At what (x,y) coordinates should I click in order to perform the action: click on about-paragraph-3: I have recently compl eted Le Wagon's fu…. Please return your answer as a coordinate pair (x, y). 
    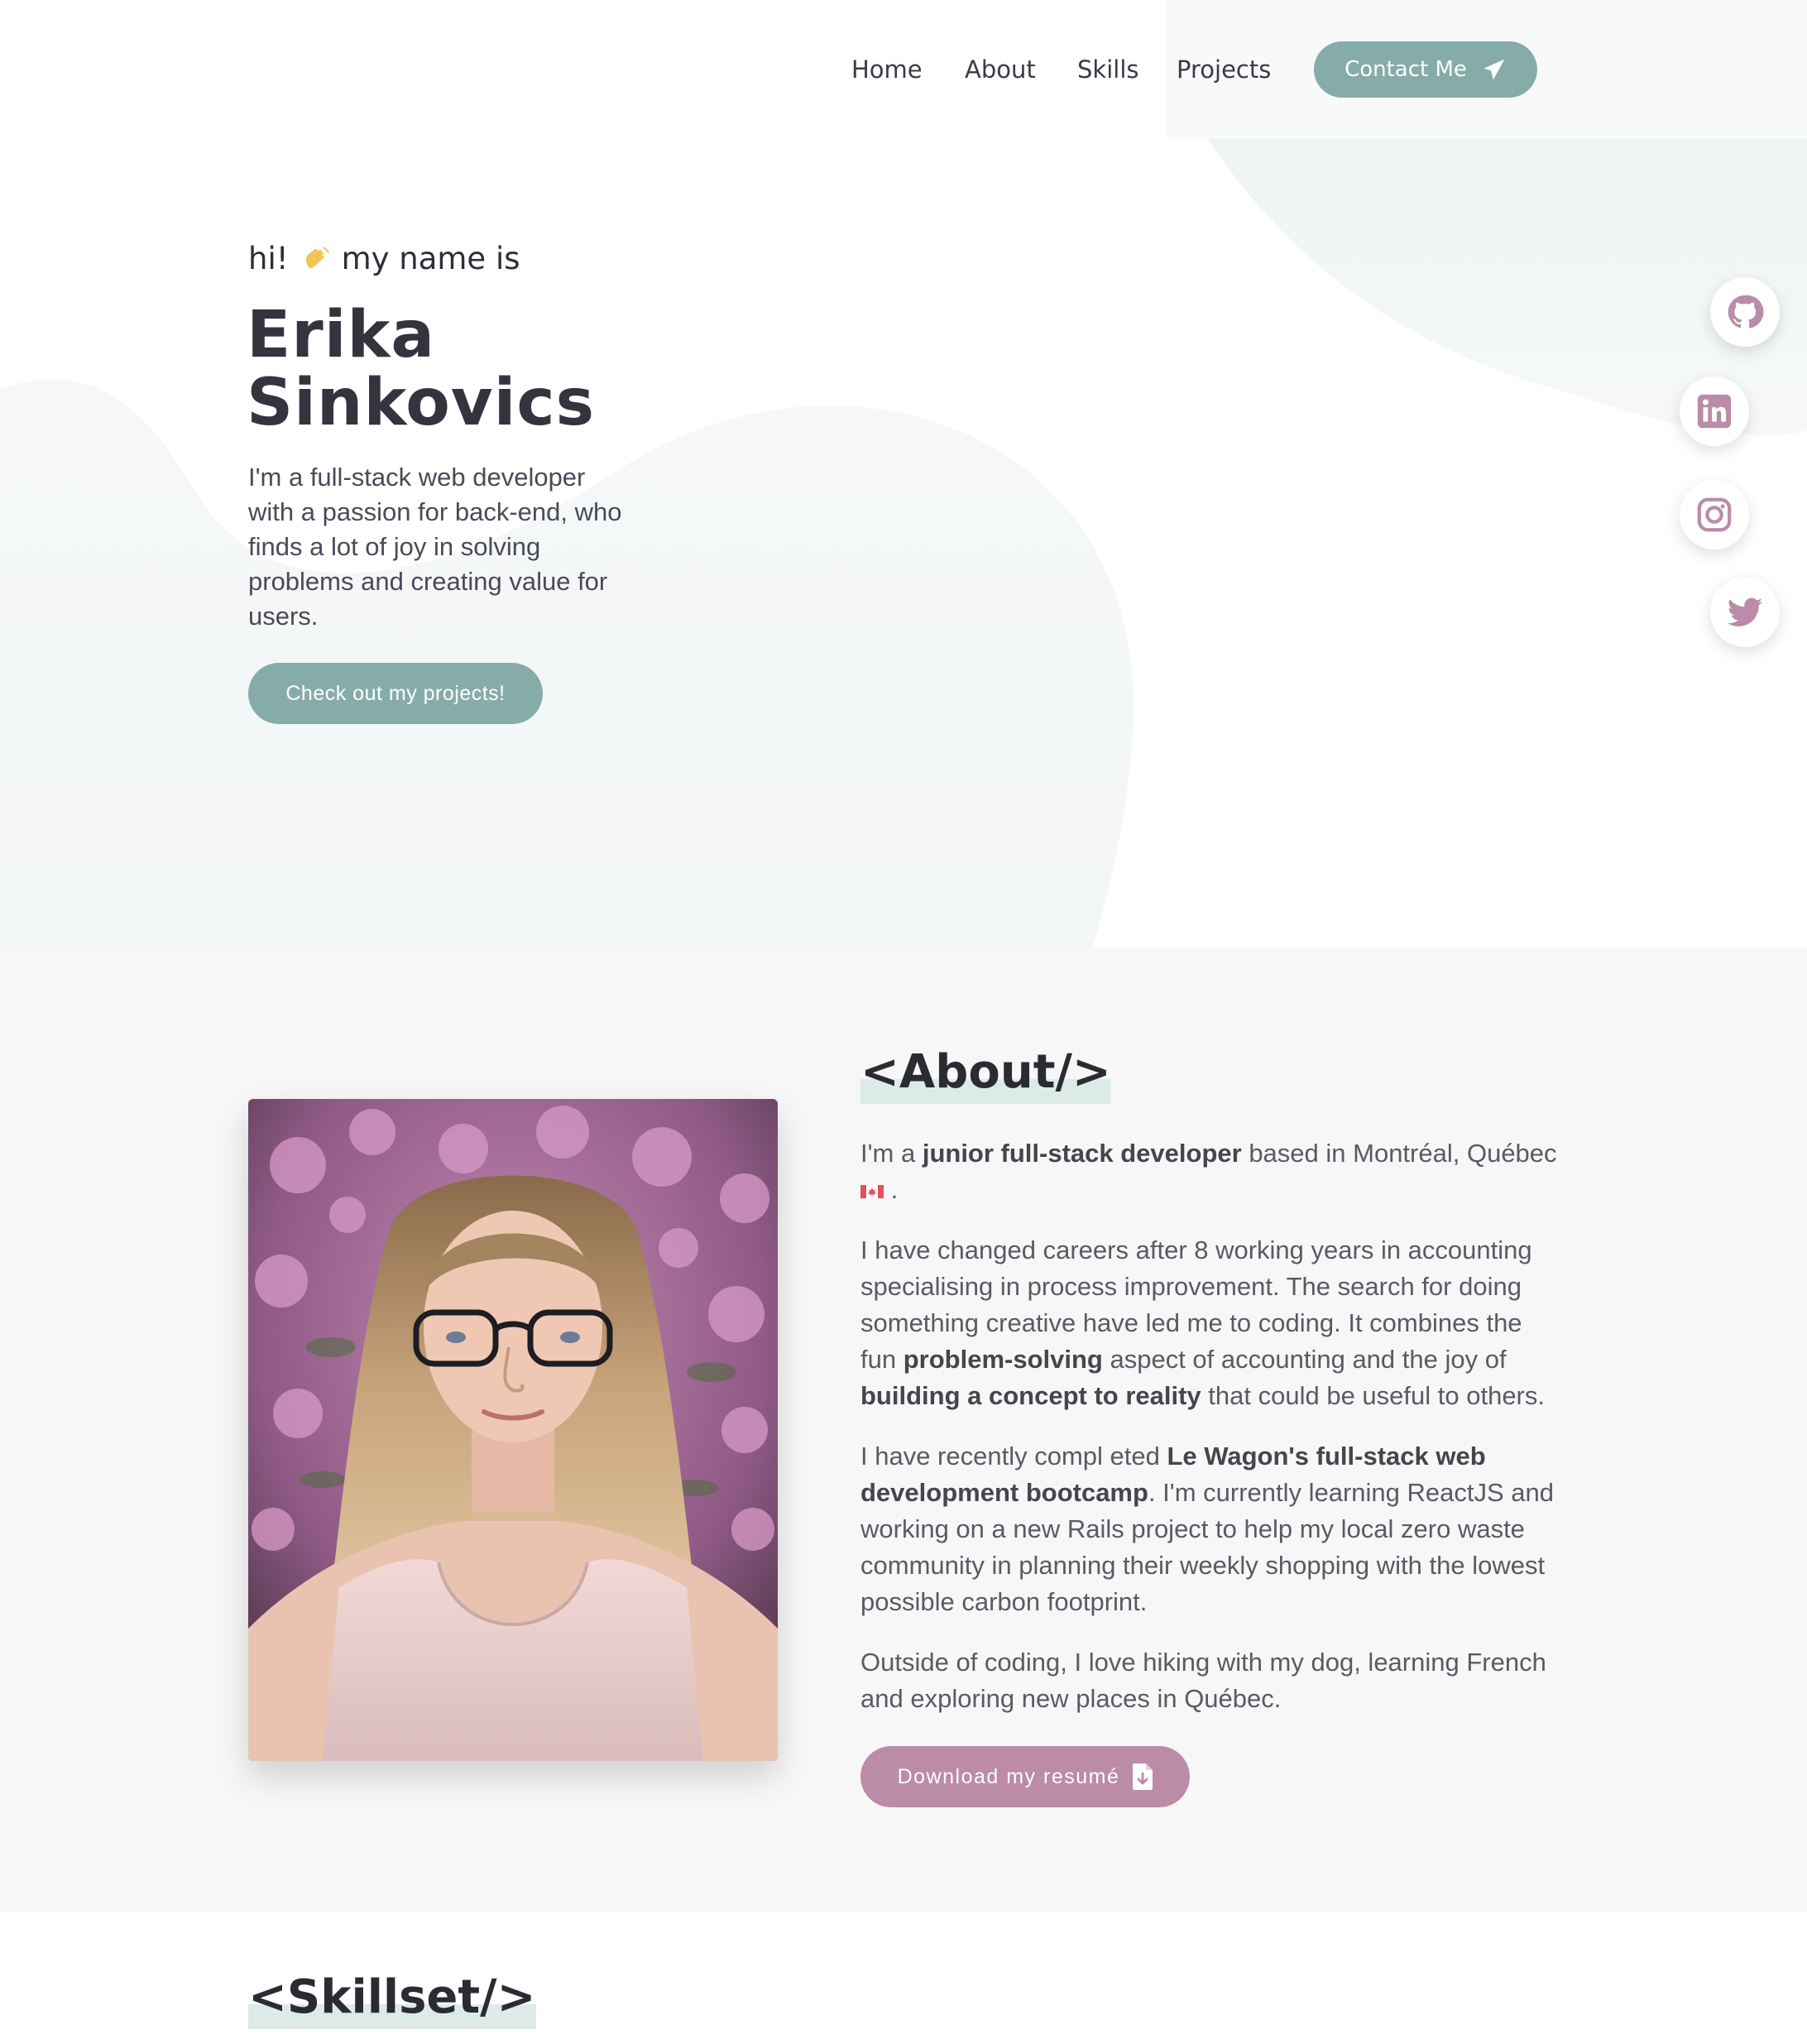
    Looking at the image, I should click on (1212, 1529).